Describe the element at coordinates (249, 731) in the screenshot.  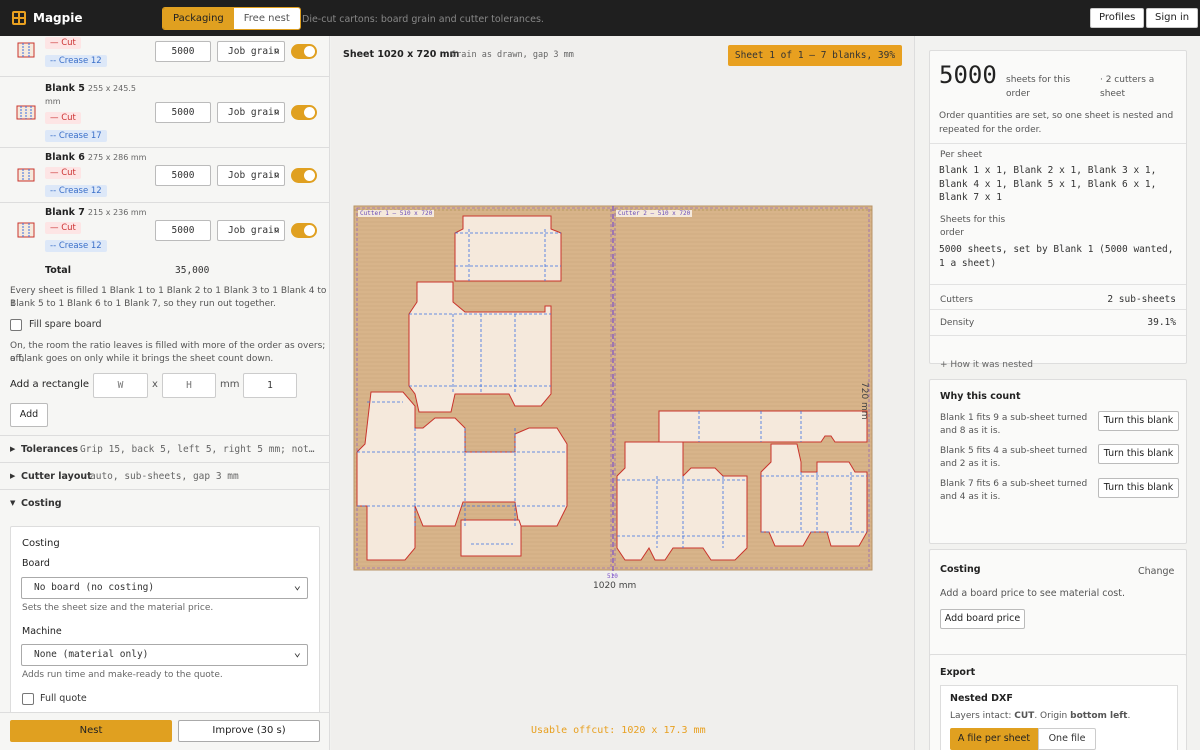
I see `improve-button: Improve (30 s)` at that location.